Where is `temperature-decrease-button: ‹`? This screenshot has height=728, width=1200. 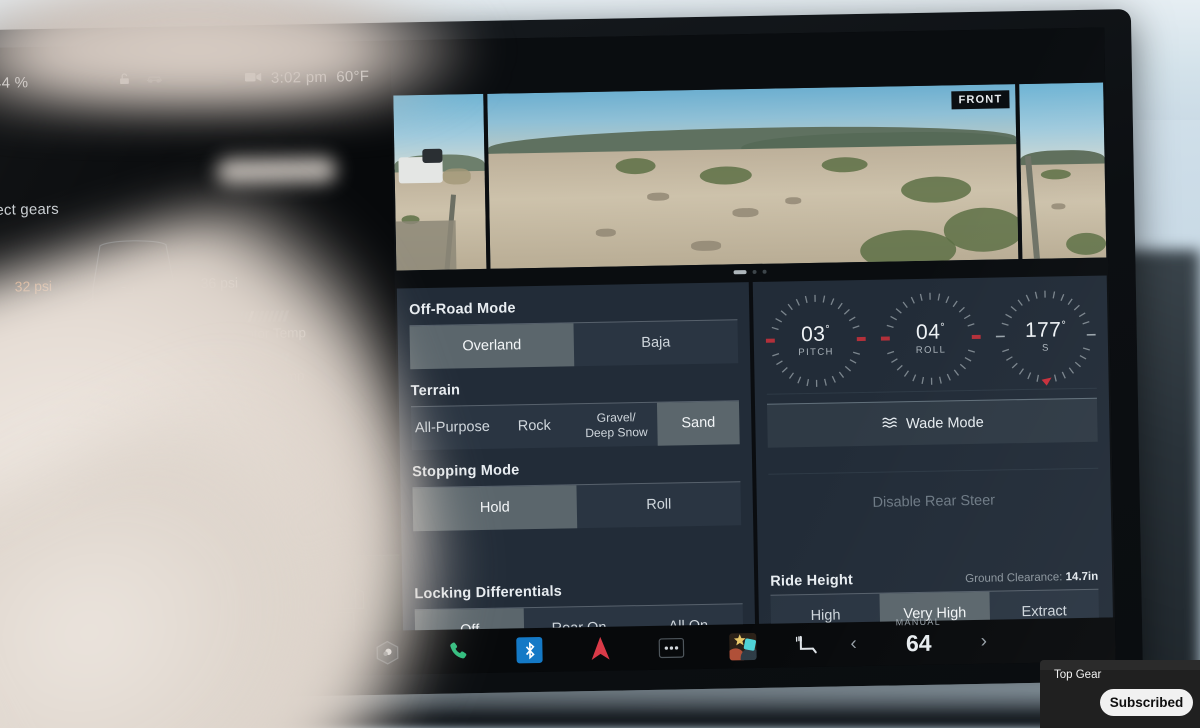
temperature-decrease-button: ‹ is located at coordinates (853, 644).